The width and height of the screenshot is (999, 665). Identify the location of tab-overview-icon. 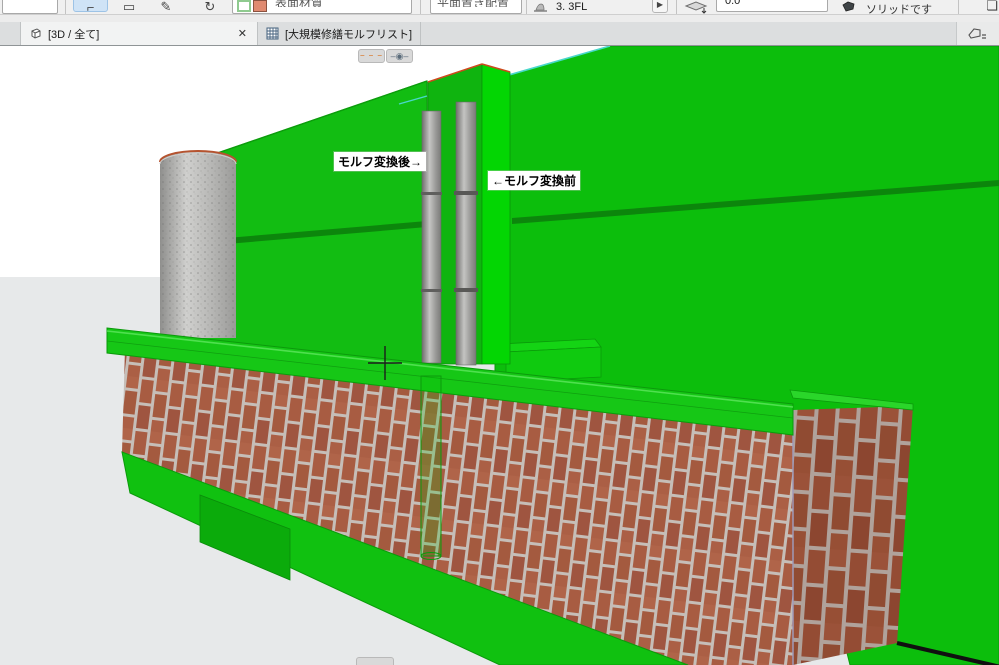
(978, 33).